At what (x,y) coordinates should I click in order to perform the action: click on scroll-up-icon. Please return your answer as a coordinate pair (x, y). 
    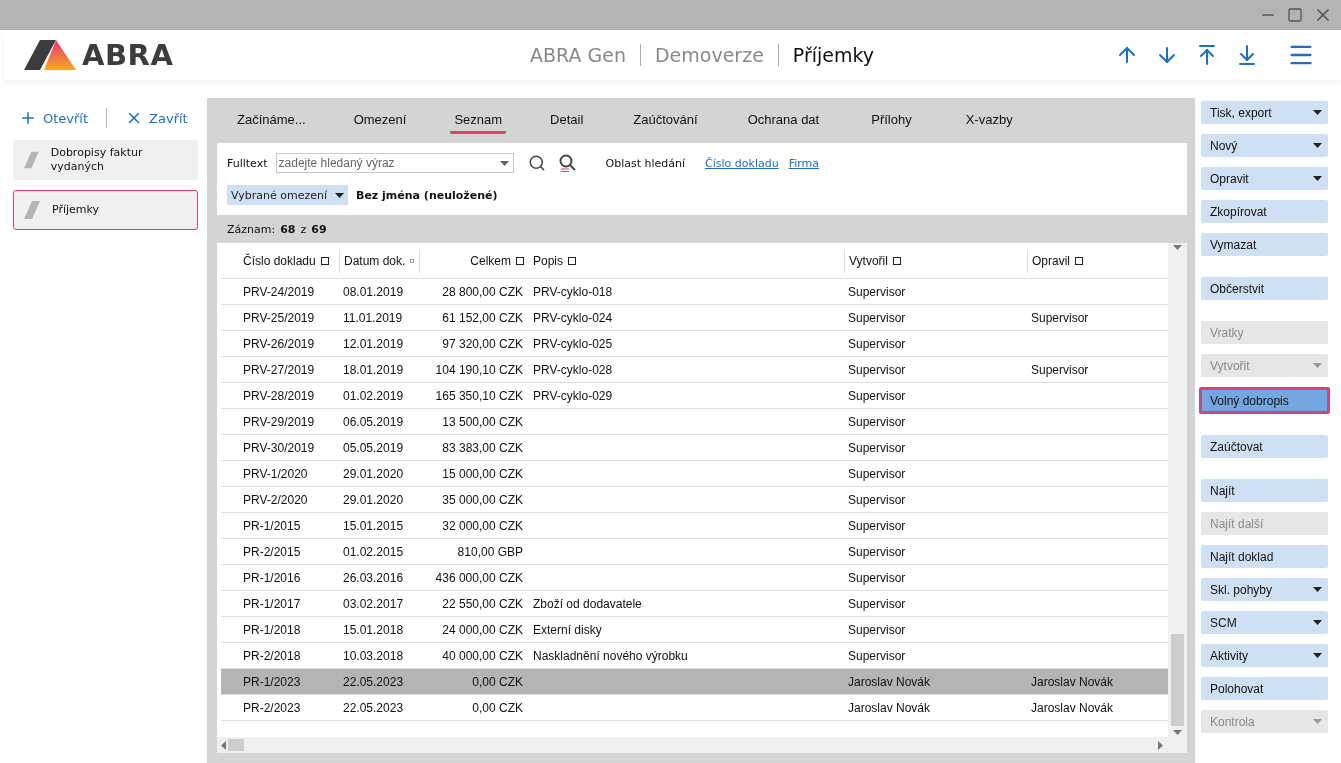
    Looking at the image, I should click on (1177, 247).